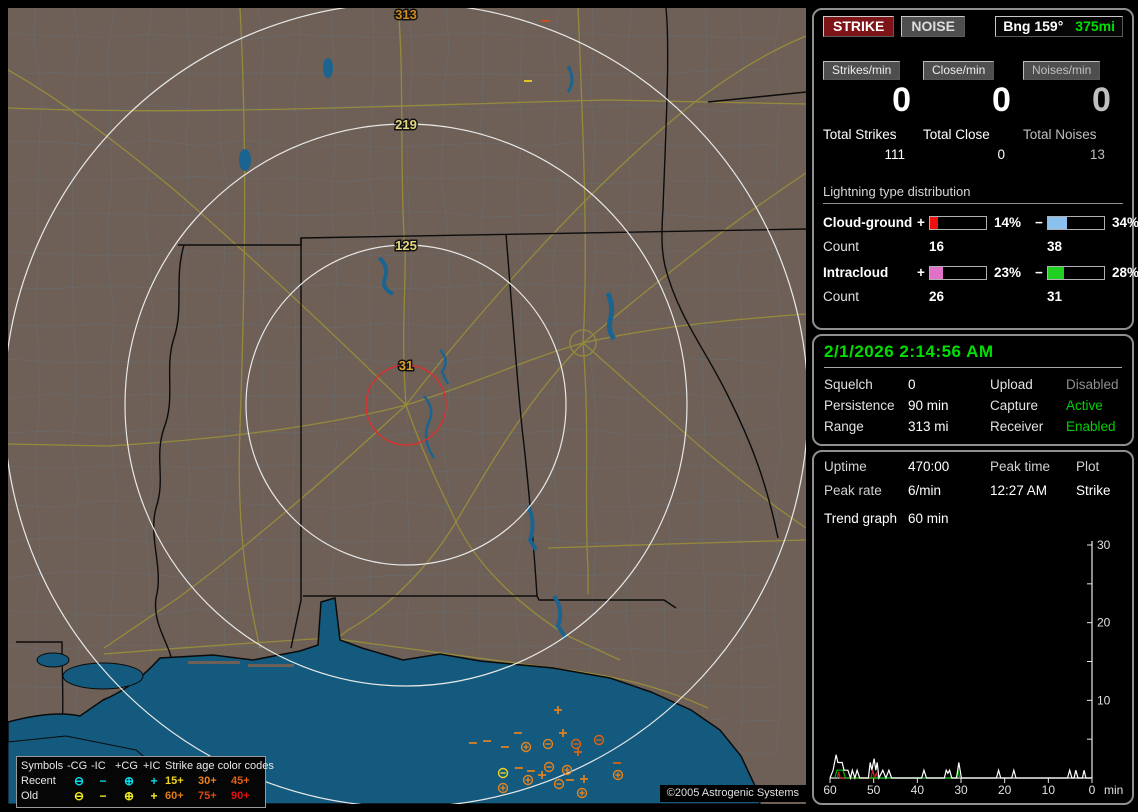 The image size is (1138, 812). Describe the element at coordinates (732, 793) in the screenshot. I see `copyright-text: ©2005 Astrogenic Systems` at that location.